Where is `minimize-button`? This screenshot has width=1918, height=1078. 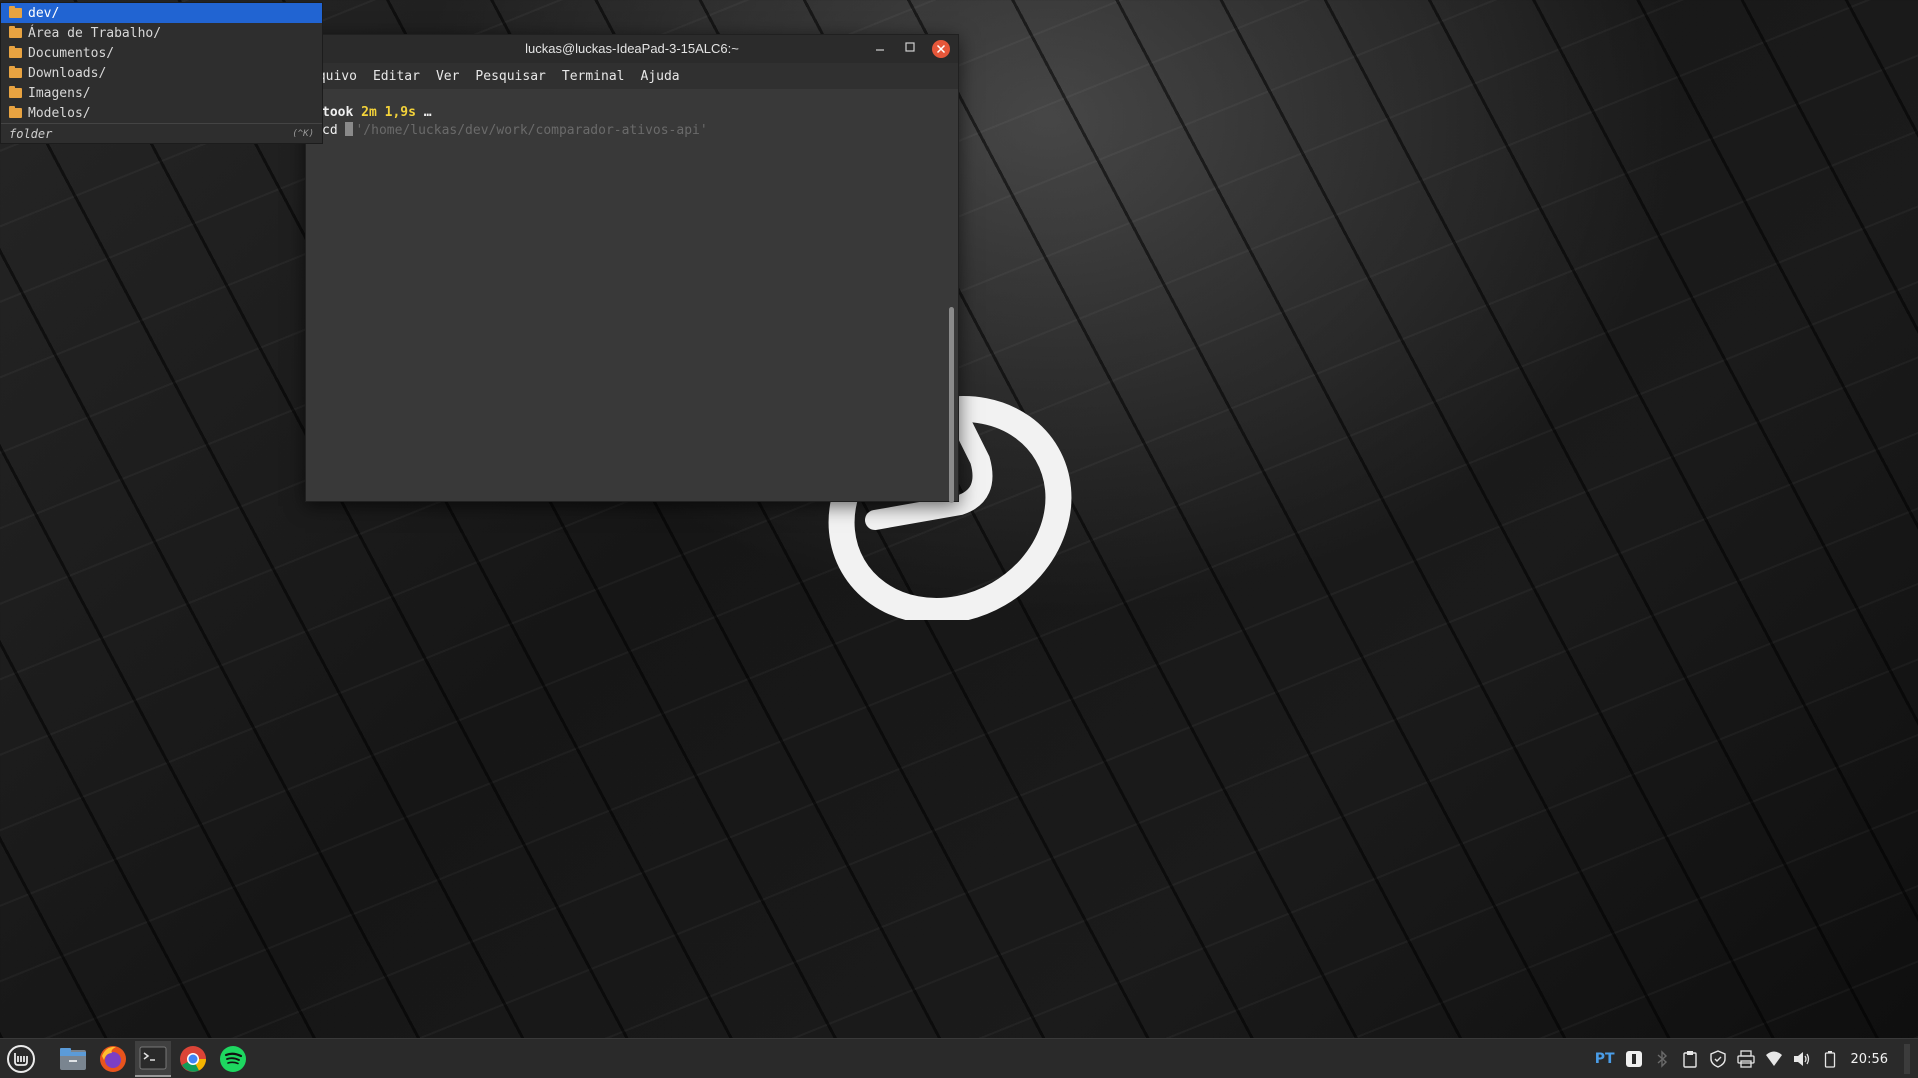 minimize-button is located at coordinates (880, 49).